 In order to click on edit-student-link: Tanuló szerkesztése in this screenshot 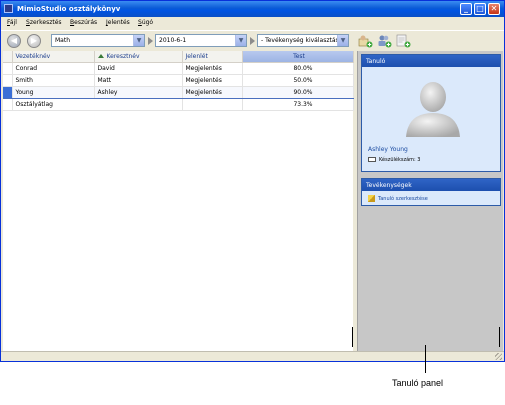, I will do `click(398, 198)`.